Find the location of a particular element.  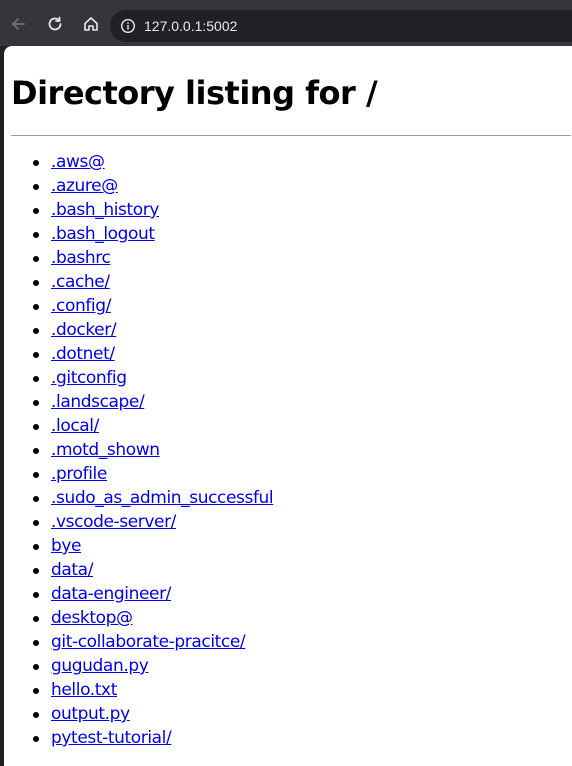

file-link: .gitconfig is located at coordinates (89, 378).